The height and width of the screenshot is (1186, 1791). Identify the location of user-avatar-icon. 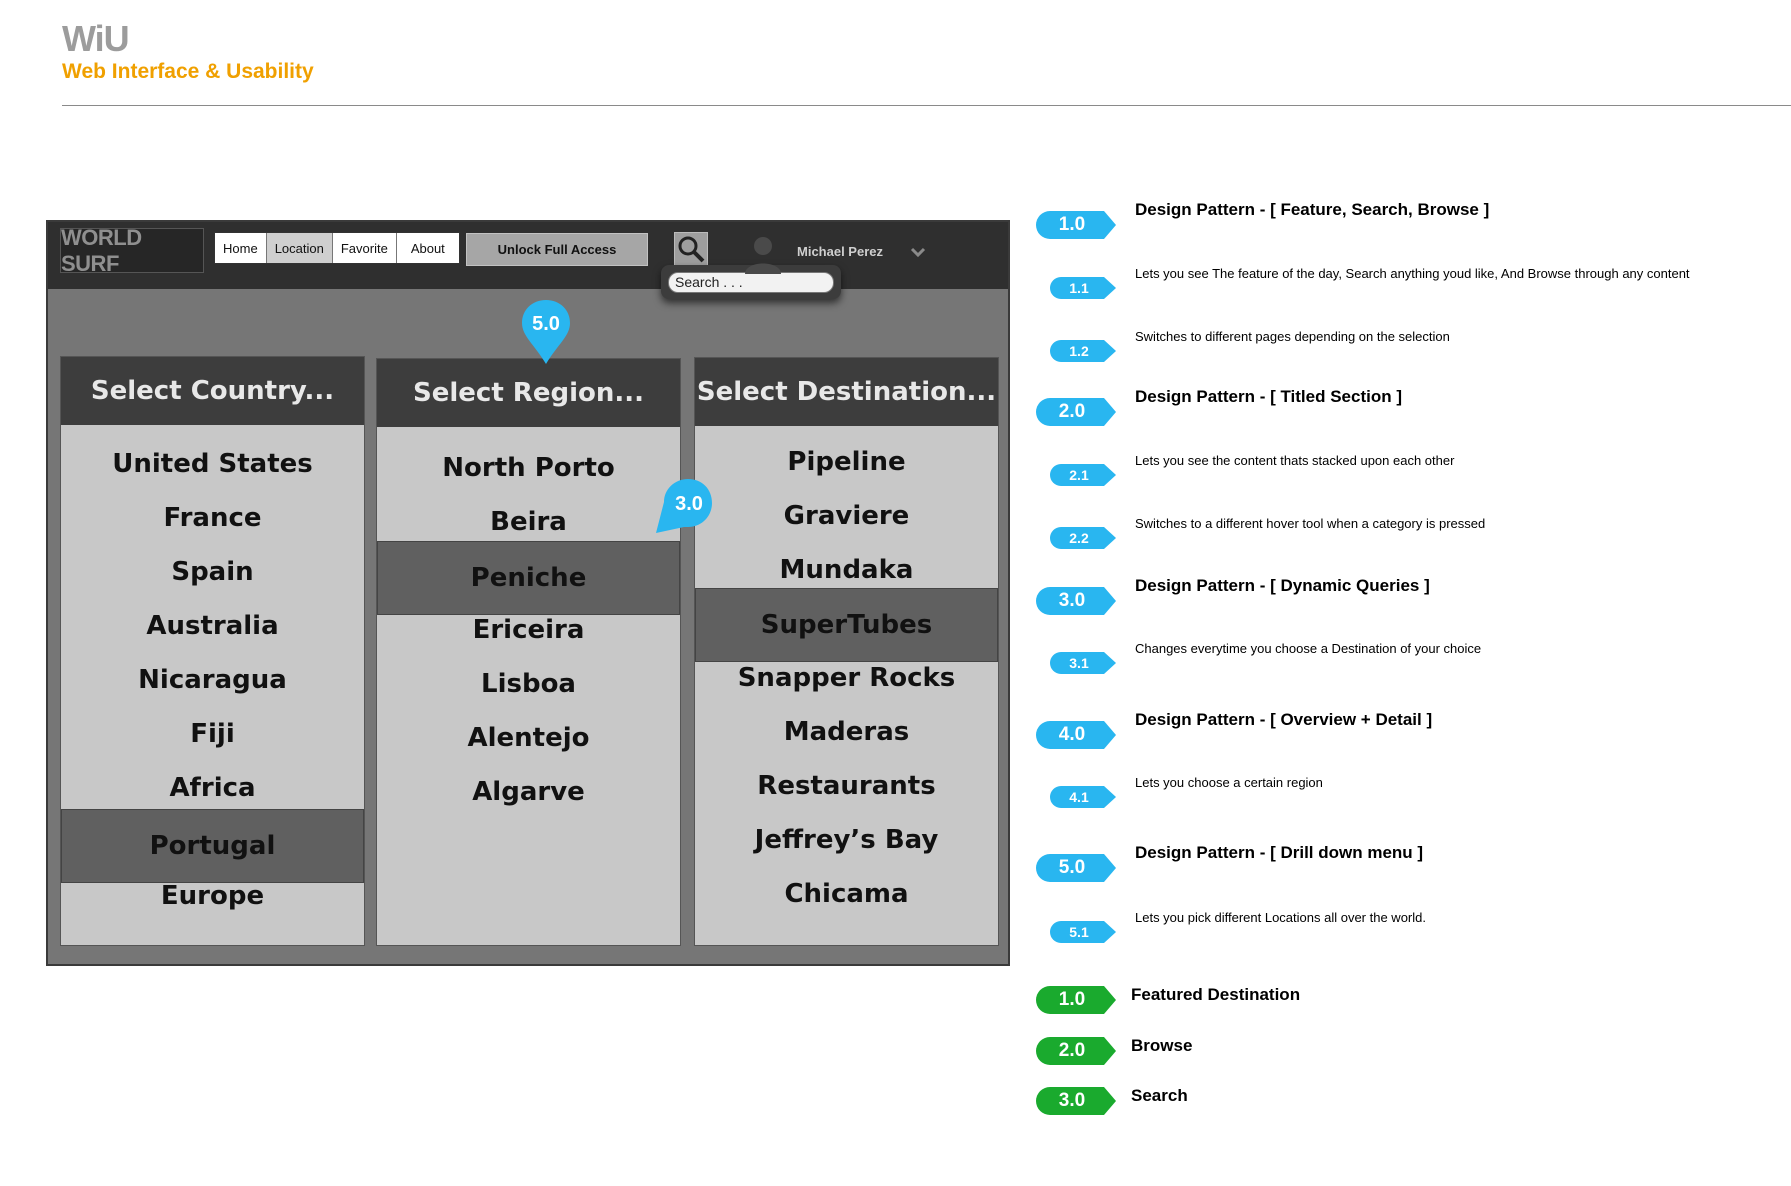
(763, 253).